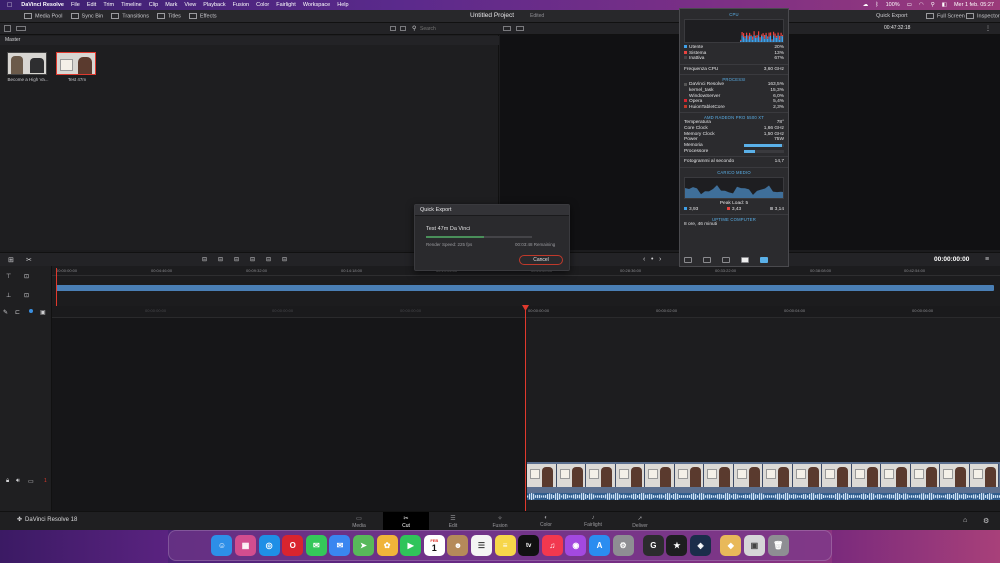 This screenshot has height=563, width=1000. What do you see at coordinates (406, 521) in the screenshot?
I see `page-cut: ✂ Cut` at bounding box center [406, 521].